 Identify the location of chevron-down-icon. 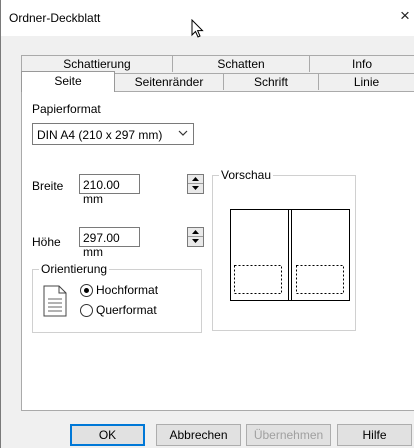
(183, 133).